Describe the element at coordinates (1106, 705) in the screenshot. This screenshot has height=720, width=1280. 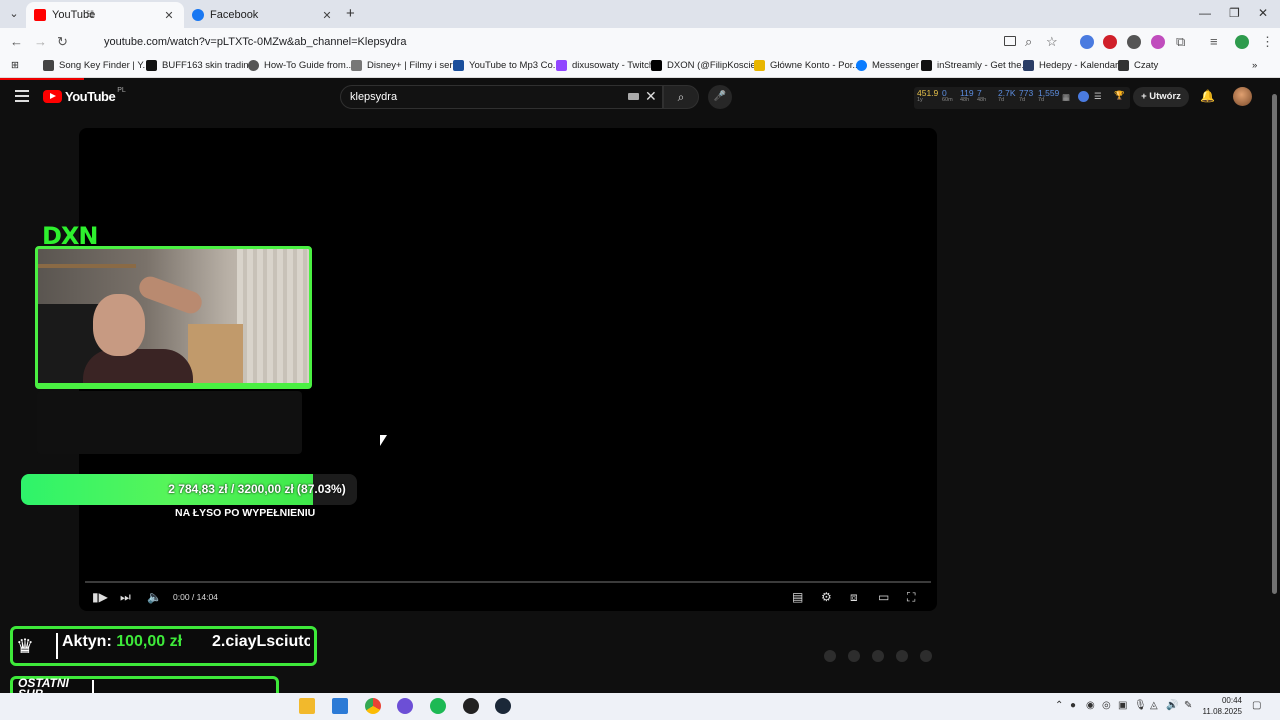
I see `tray-icon: ◎` at that location.